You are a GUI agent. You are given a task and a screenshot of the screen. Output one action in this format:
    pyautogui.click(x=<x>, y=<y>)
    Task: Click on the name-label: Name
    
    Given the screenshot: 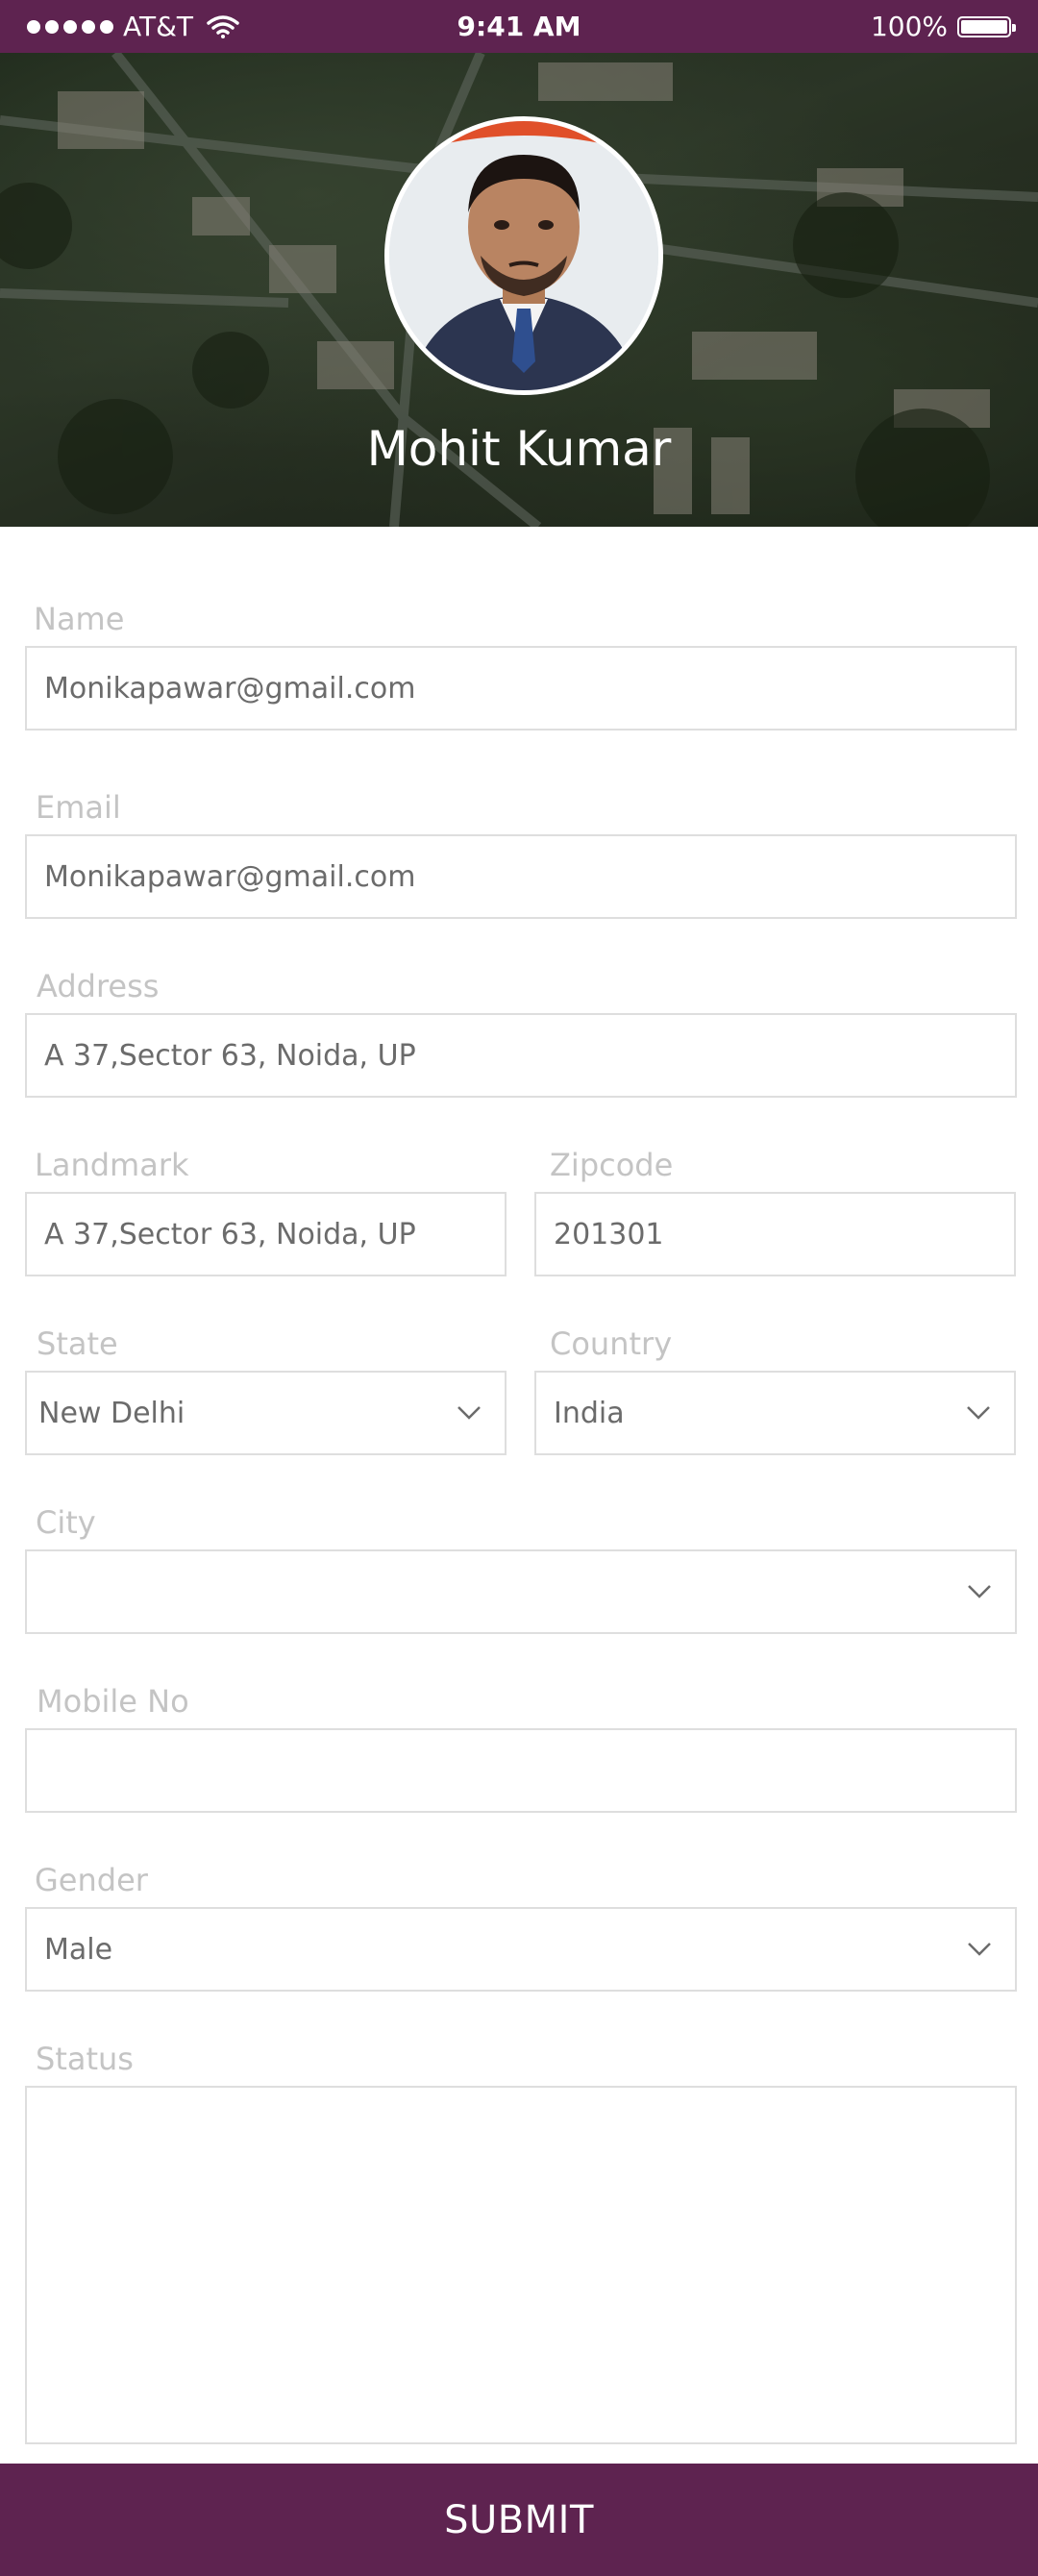 What is the action you would take?
    pyautogui.click(x=79, y=619)
    